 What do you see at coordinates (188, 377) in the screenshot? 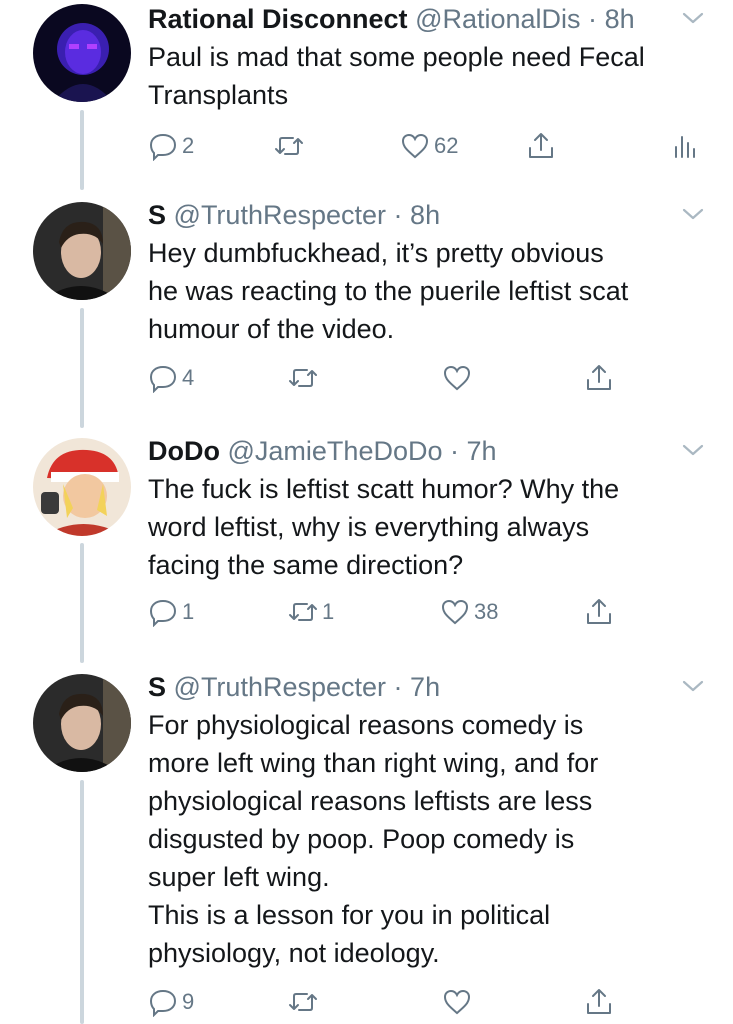
I see `reply-count: 4` at bounding box center [188, 377].